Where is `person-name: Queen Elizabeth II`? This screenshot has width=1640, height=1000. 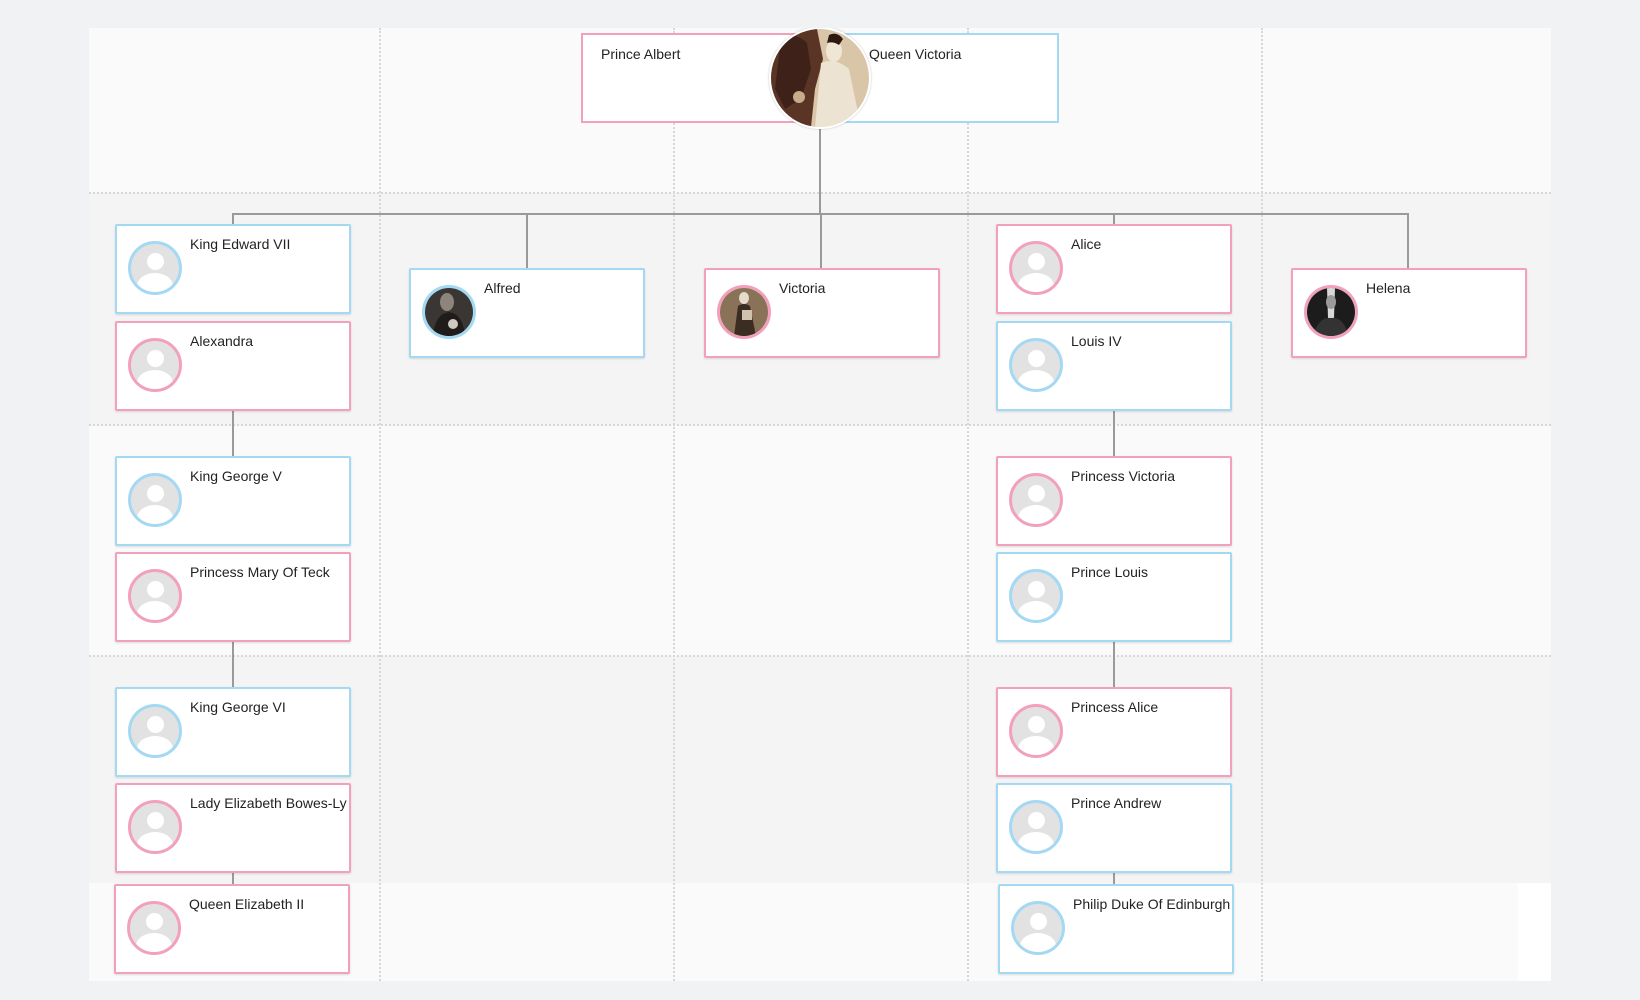 person-name: Queen Elizabeth II is located at coordinates (247, 904).